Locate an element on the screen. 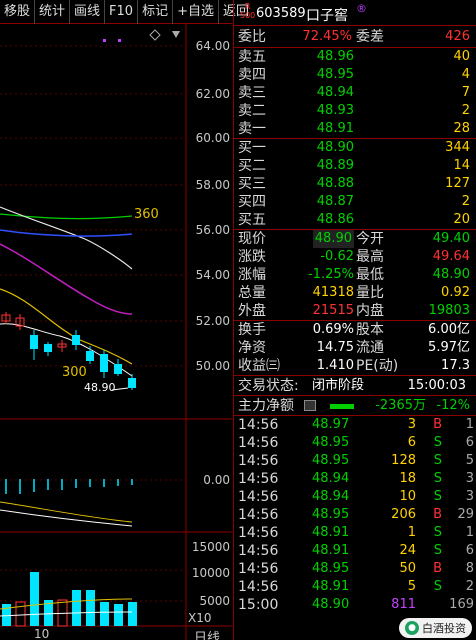 This screenshot has height=640, width=476. indicator-bars is located at coordinates (69, 486).